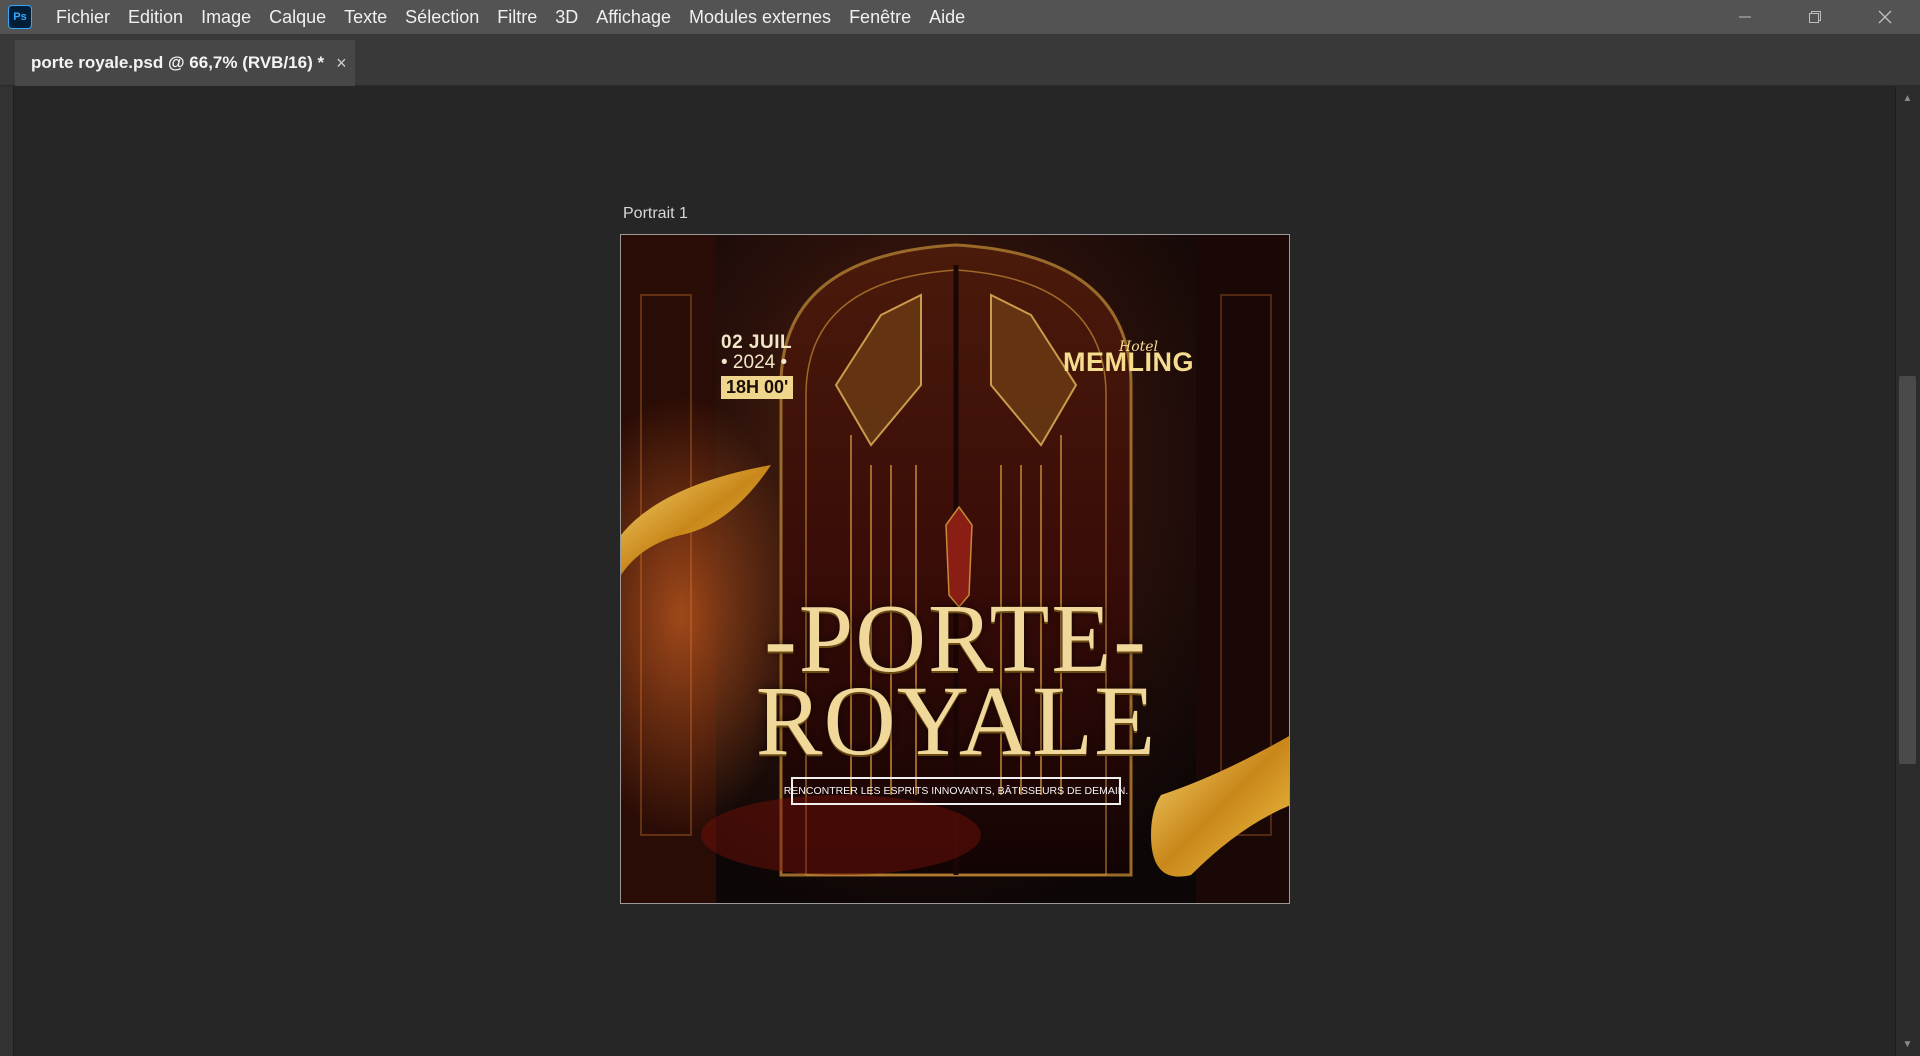 The image size is (1920, 1056). I want to click on tab-close-icon: ×, so click(341, 63).